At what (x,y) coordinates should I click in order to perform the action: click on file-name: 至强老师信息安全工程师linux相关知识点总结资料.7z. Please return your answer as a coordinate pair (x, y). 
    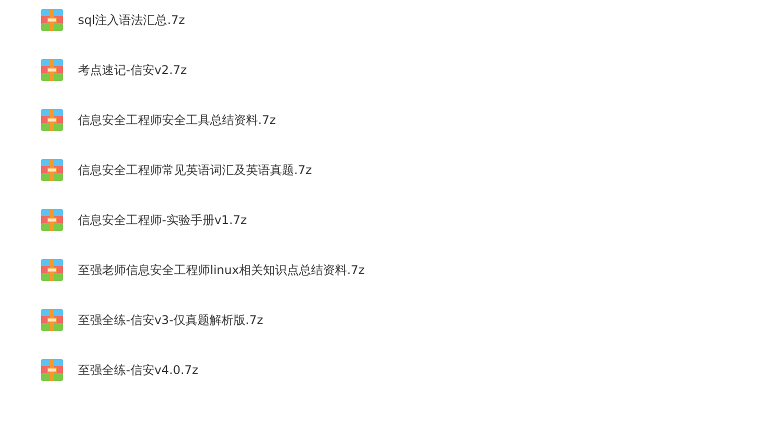
    Looking at the image, I should click on (221, 270).